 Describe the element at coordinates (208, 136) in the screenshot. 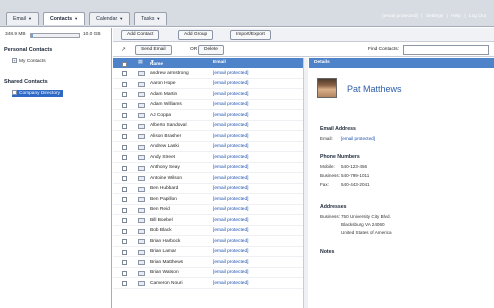

I see `table-row: Alison Brasher [email protected]` at that location.